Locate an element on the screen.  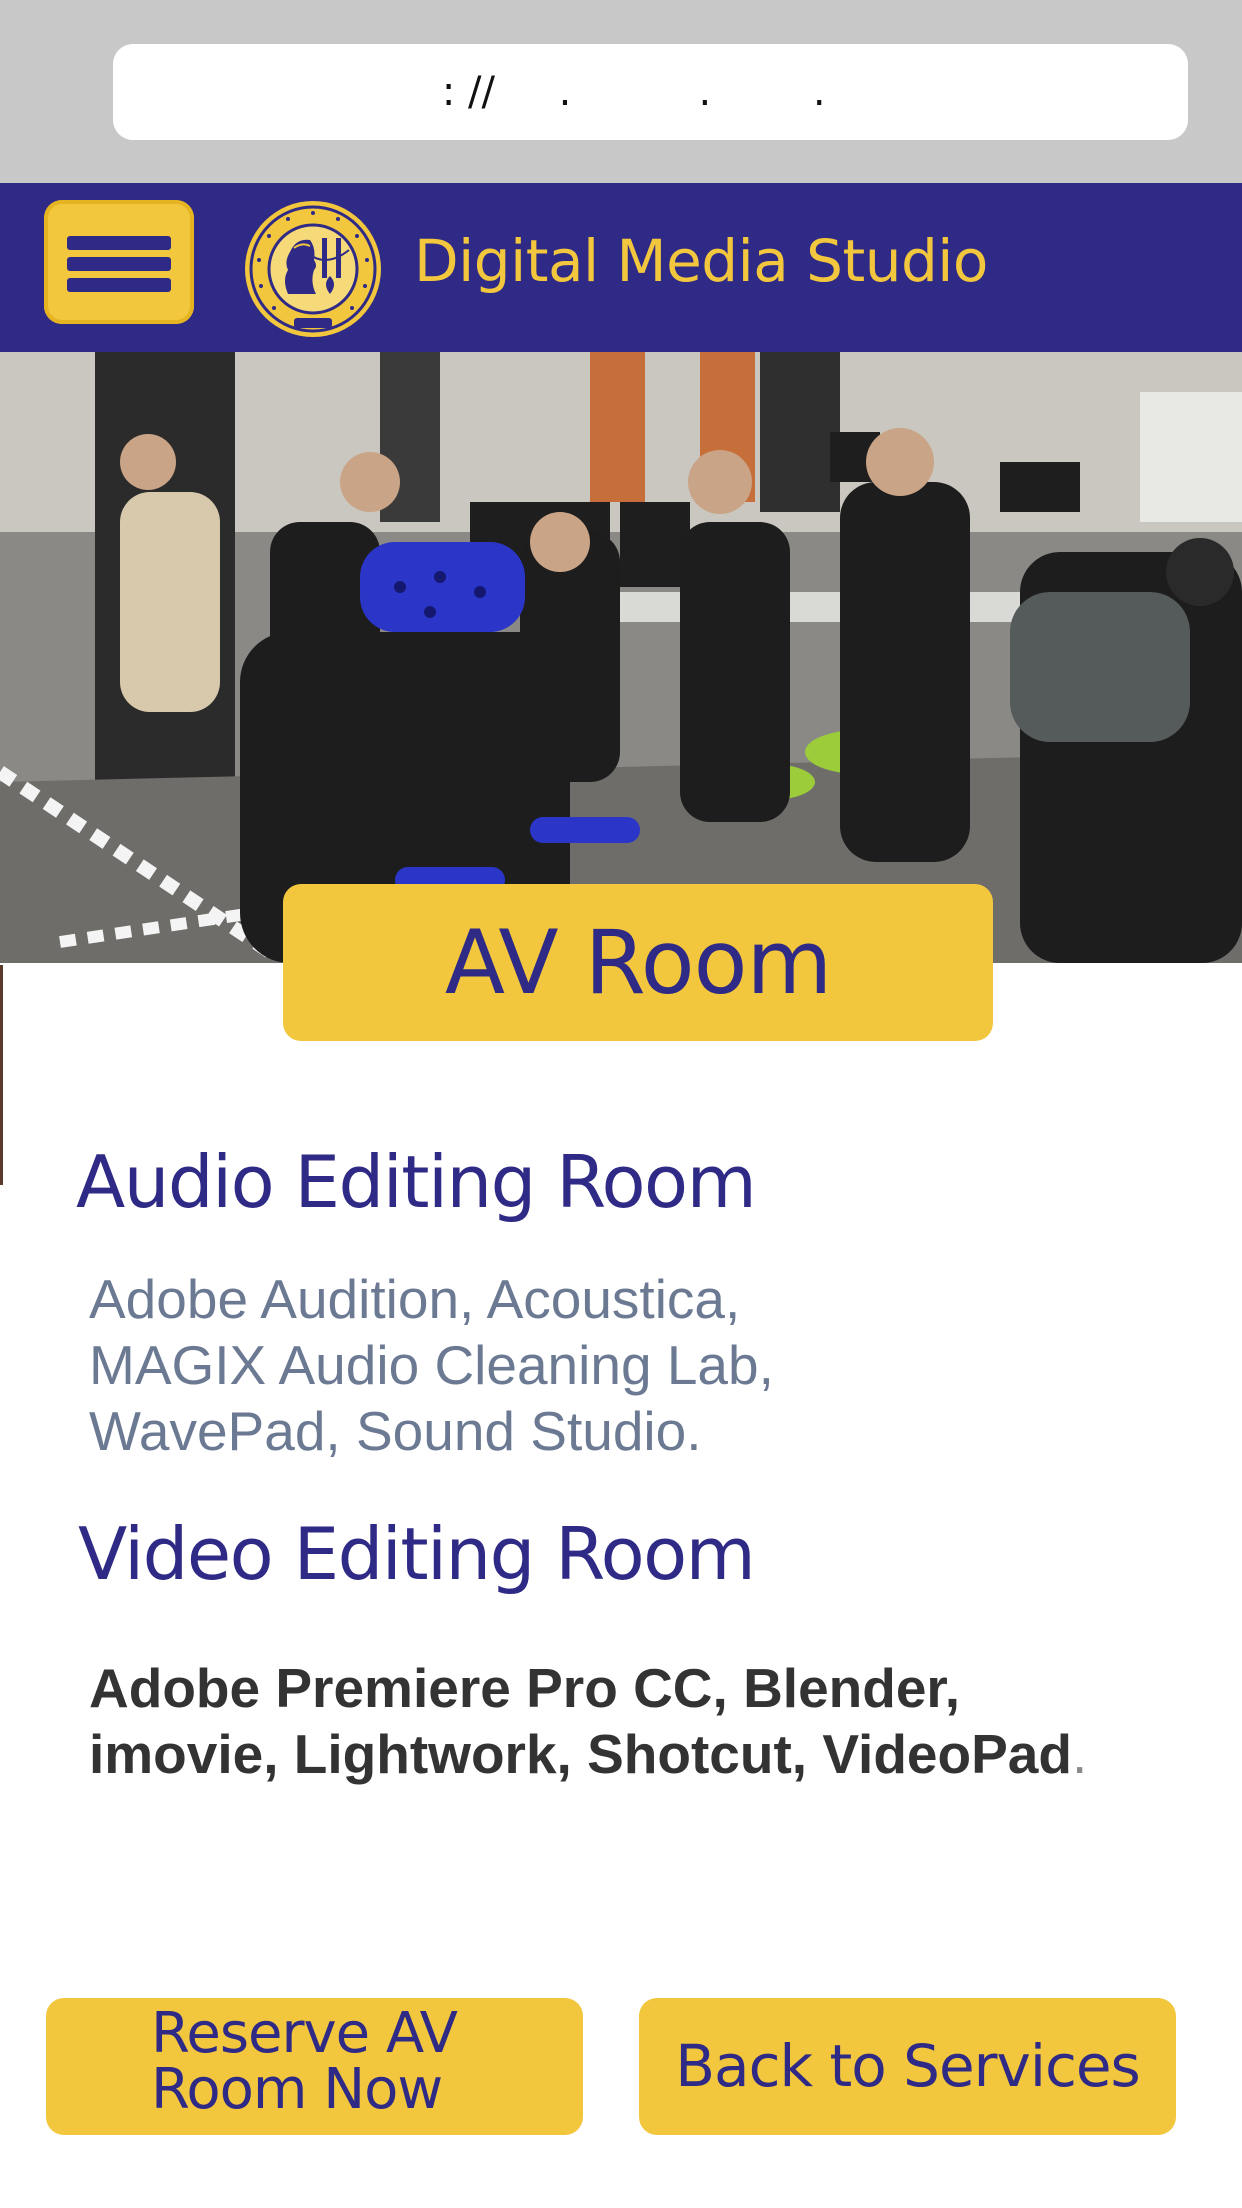
back-to-services-button: Back to Services is located at coordinates (907, 2066).